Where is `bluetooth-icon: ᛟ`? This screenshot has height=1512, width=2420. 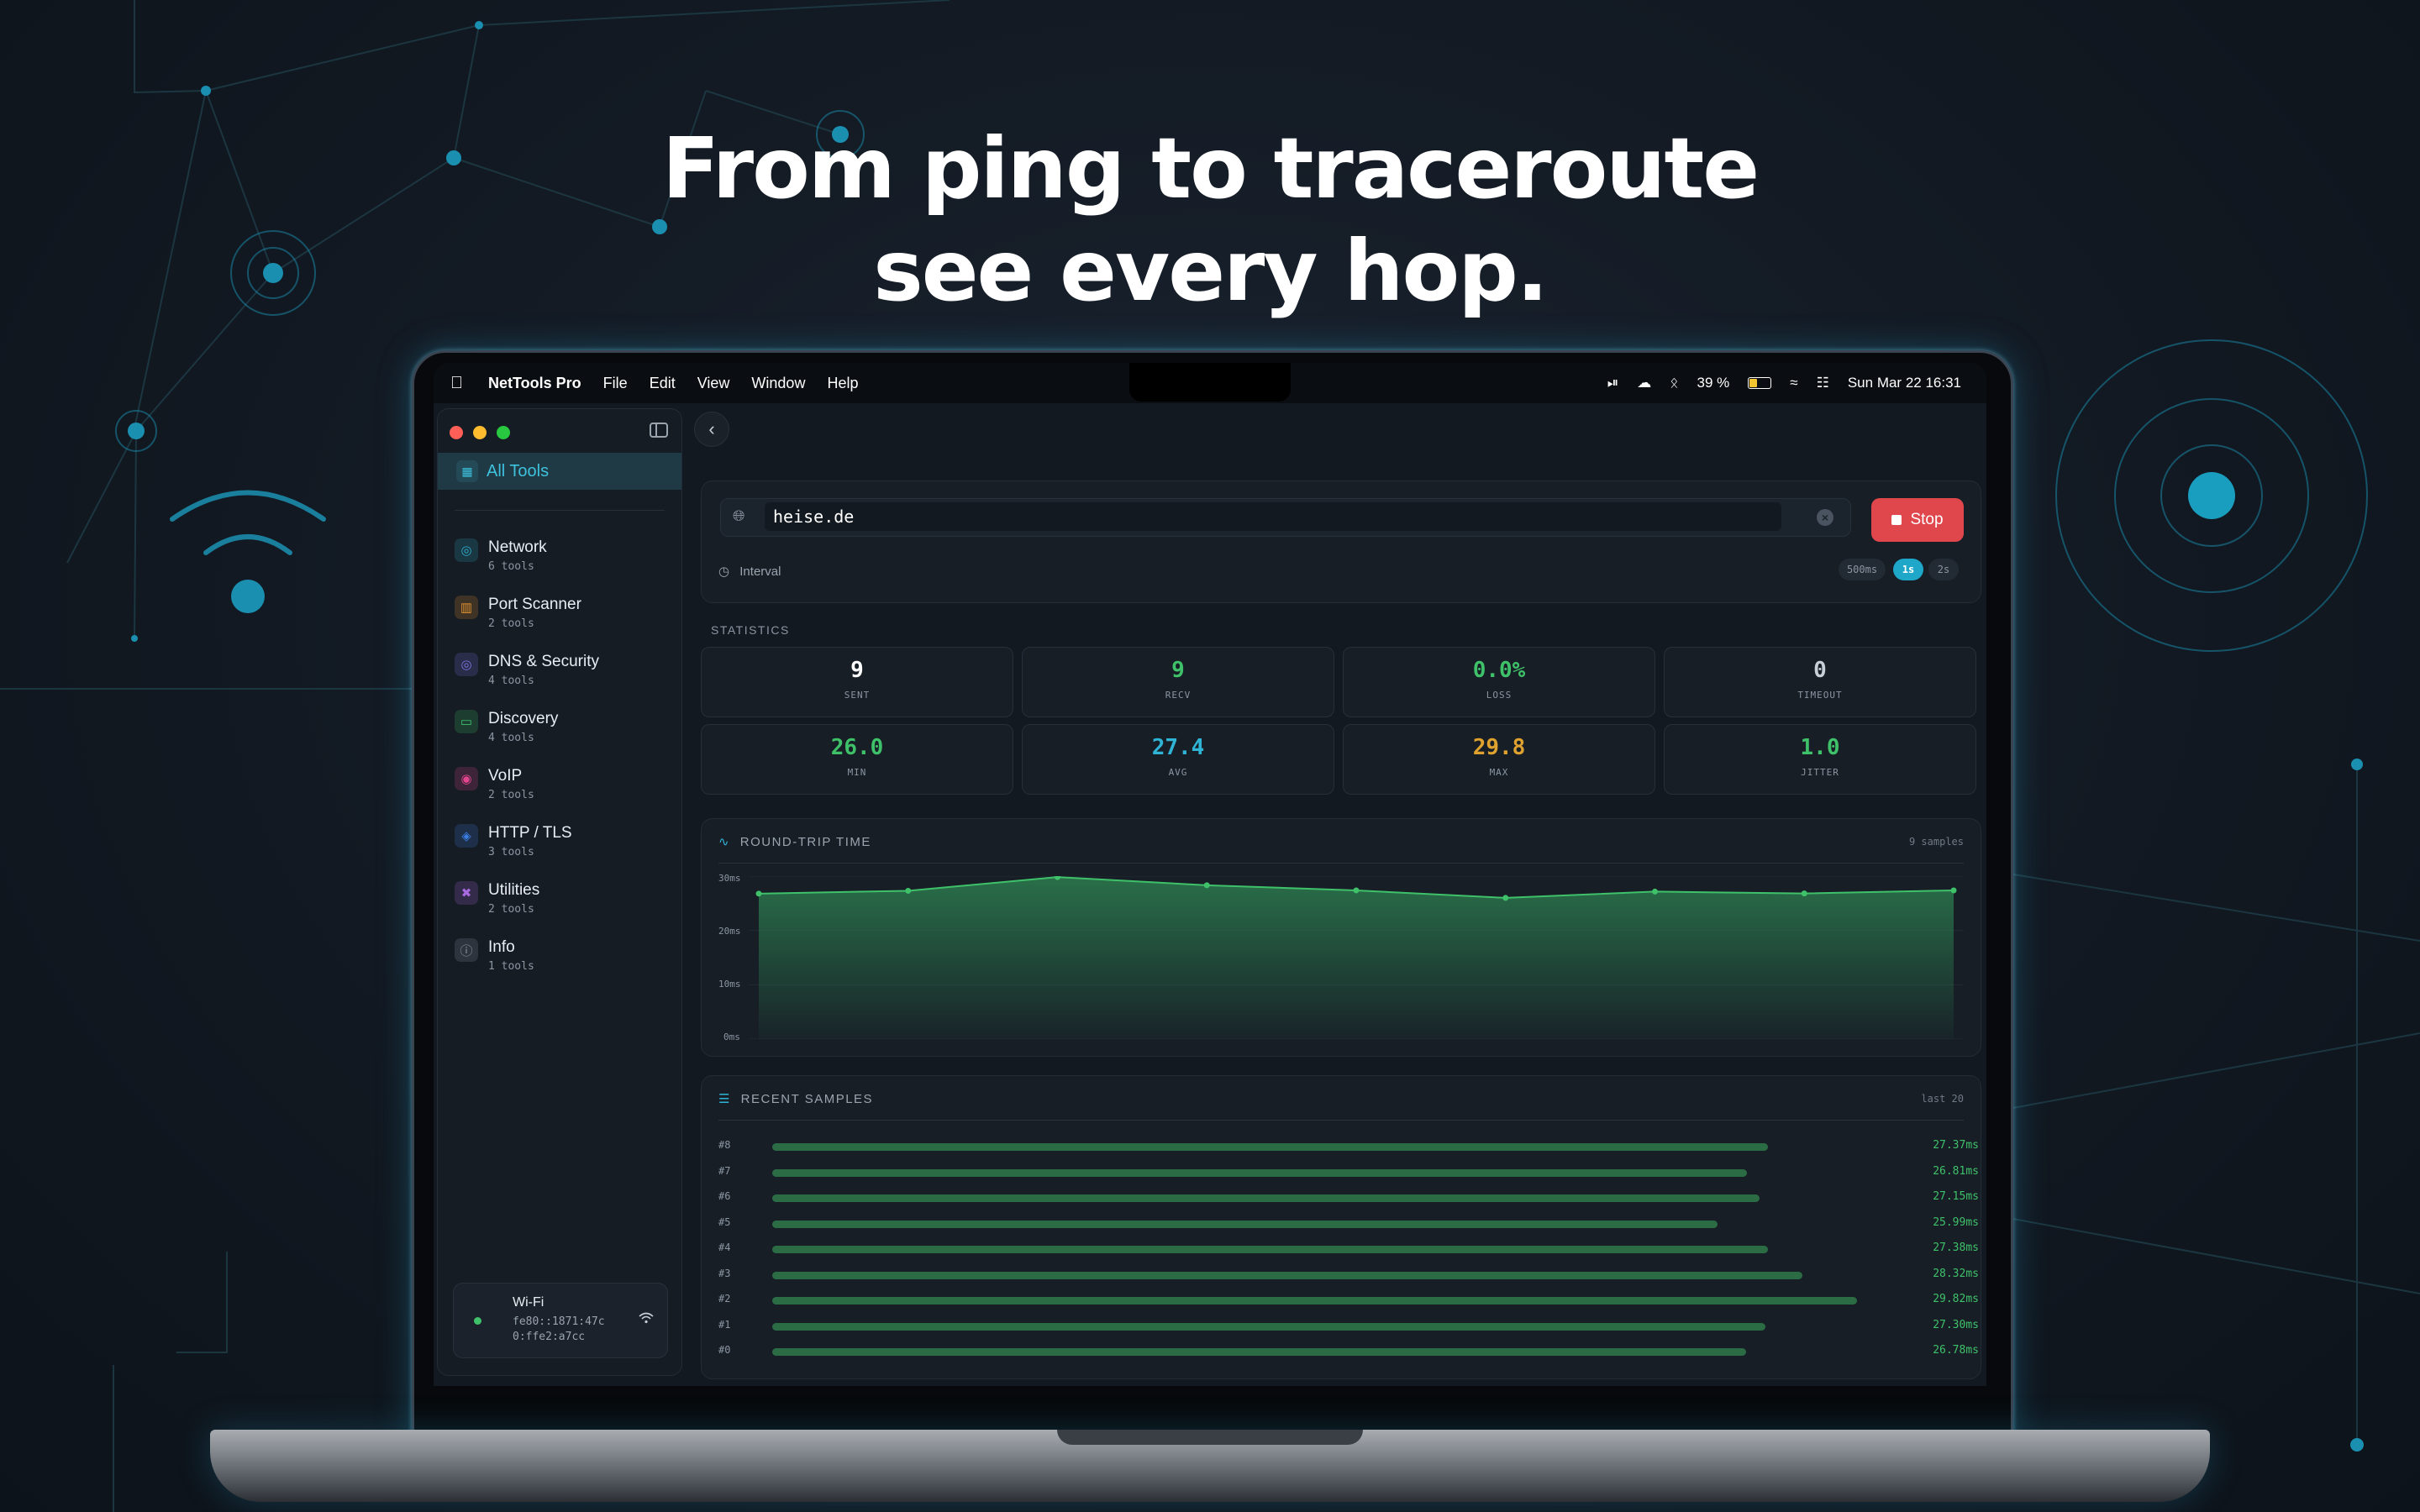 bluetooth-icon: ᛟ is located at coordinates (1674, 383).